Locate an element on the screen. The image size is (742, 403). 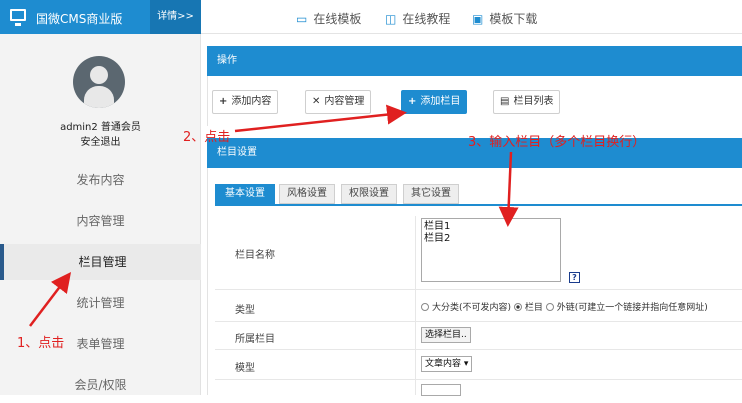
annotation-step3: 3、输入栏目（多个栏目换行） is located at coordinates (557, 142).